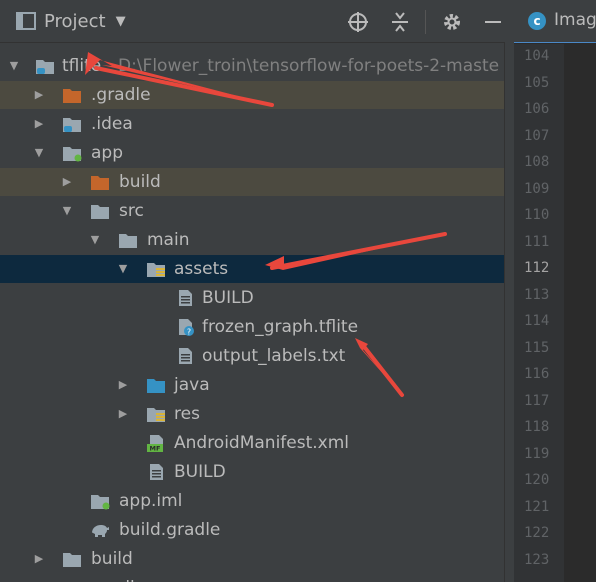  I want to click on project-window-icon, so click(26, 21).